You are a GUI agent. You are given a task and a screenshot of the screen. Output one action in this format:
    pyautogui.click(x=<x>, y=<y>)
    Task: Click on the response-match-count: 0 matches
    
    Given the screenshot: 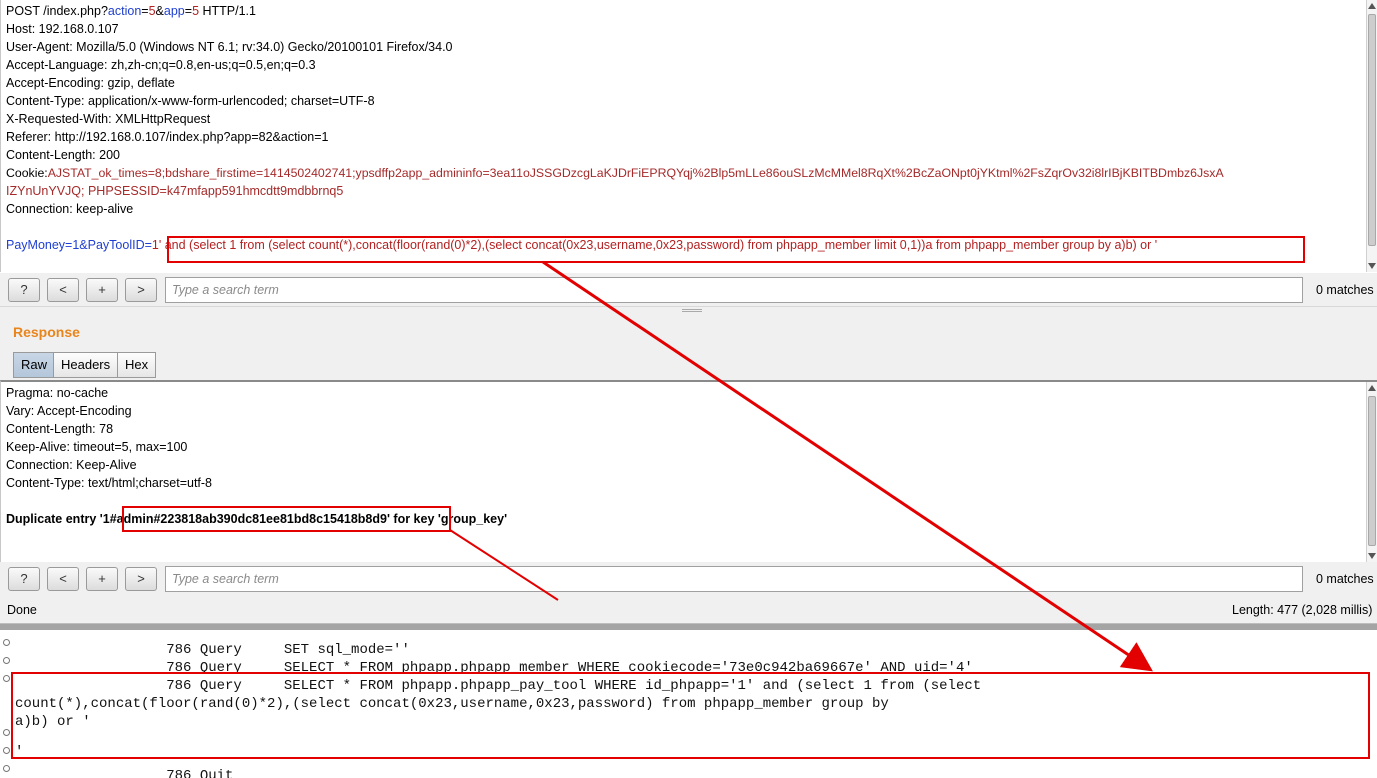 What is the action you would take?
    pyautogui.click(x=1345, y=579)
    